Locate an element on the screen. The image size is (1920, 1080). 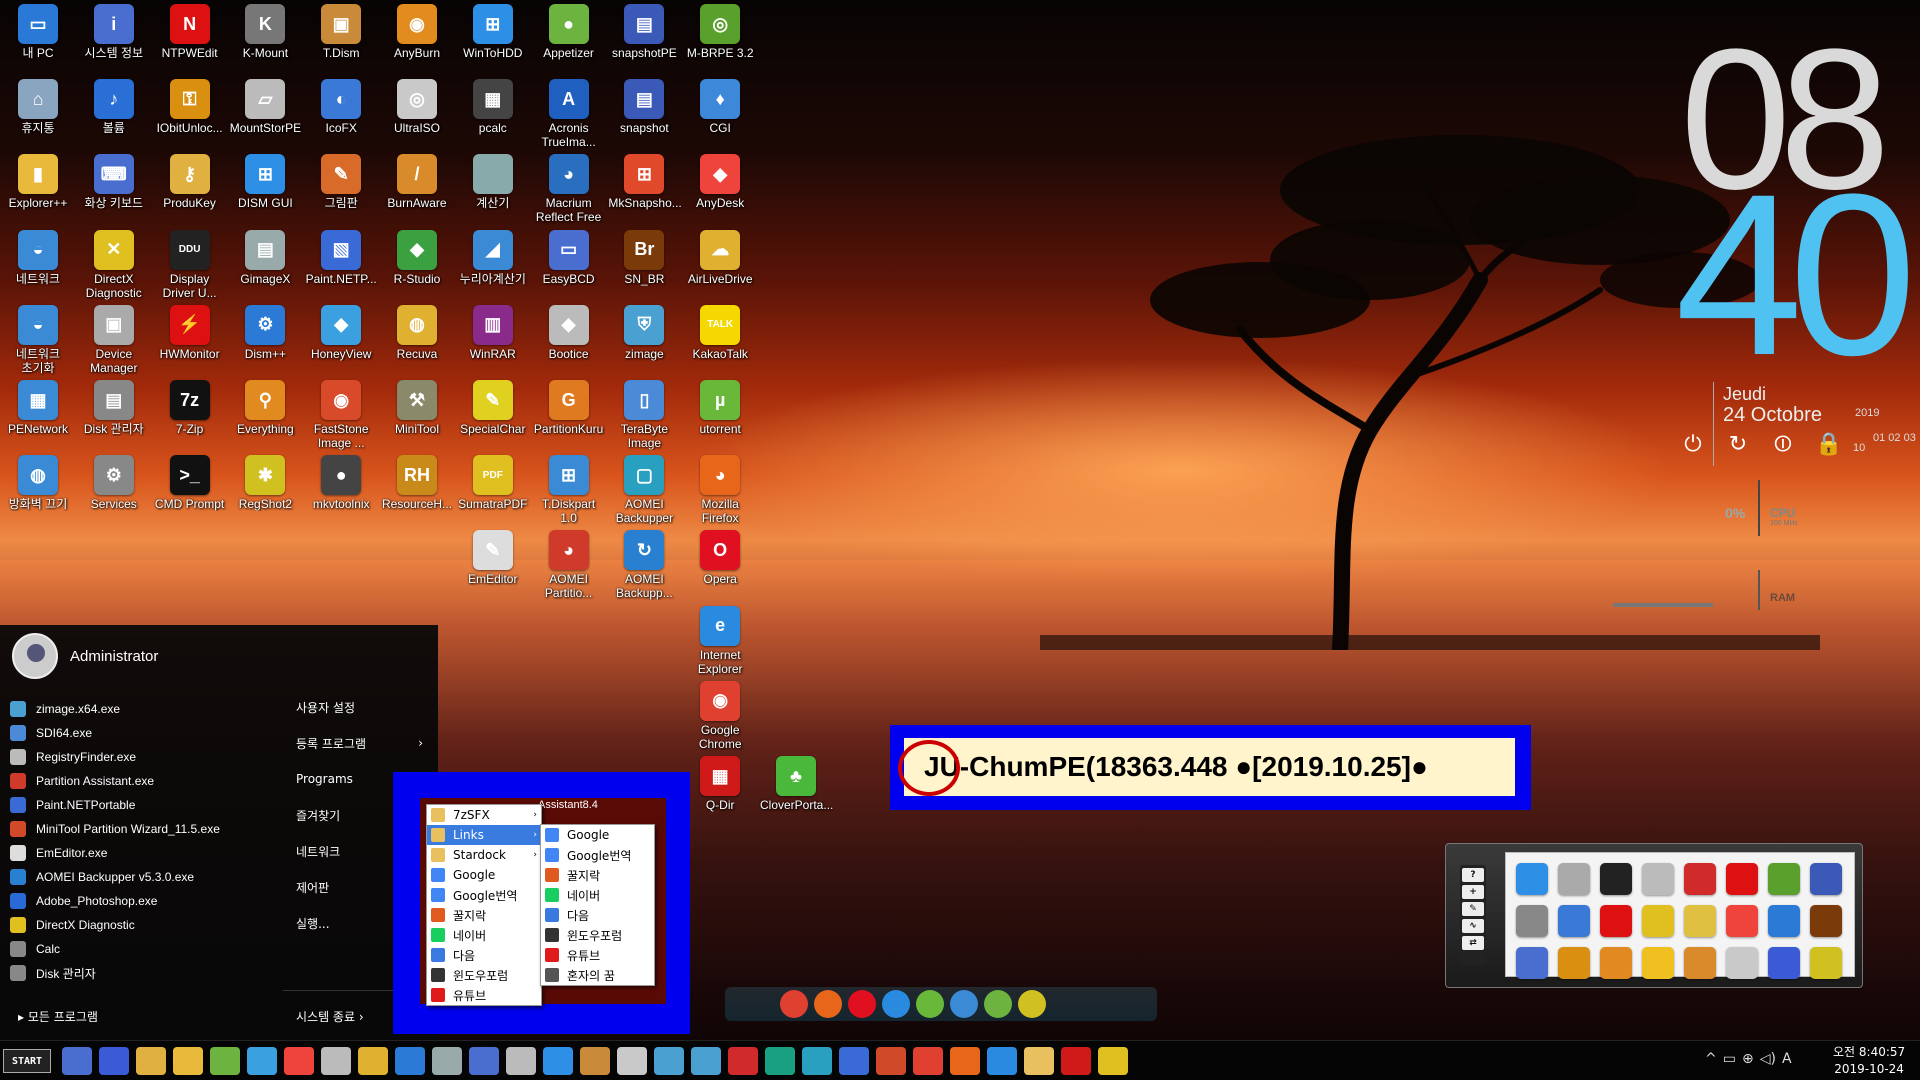
power-icon: ⏻ is located at coordinates (1693, 445).